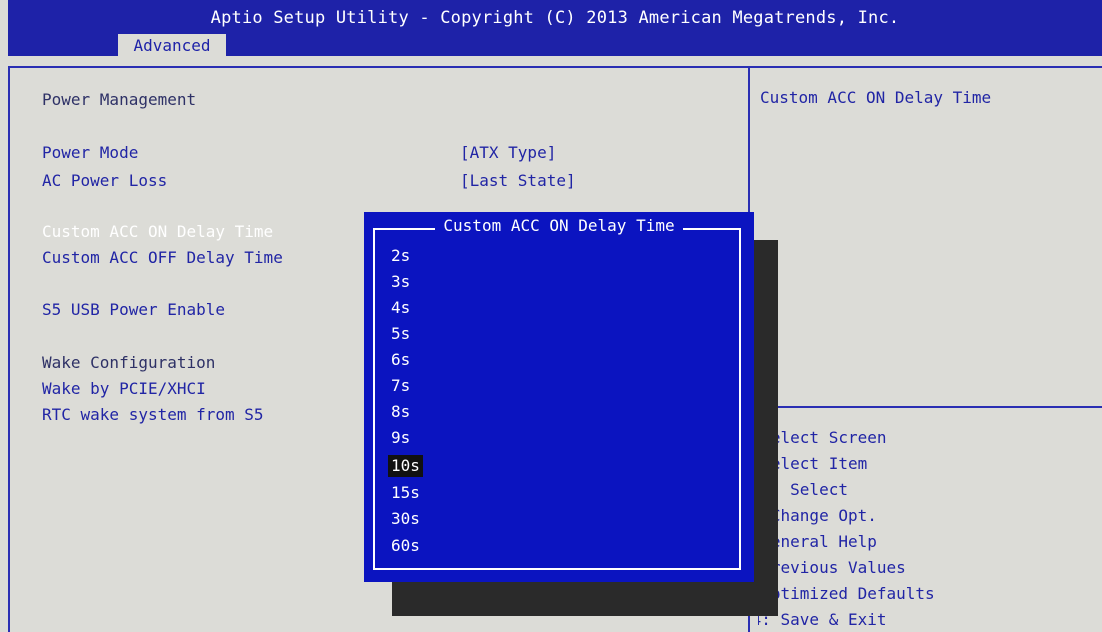  Describe the element at coordinates (400, 282) in the screenshot. I see `option-3s: 3s` at that location.